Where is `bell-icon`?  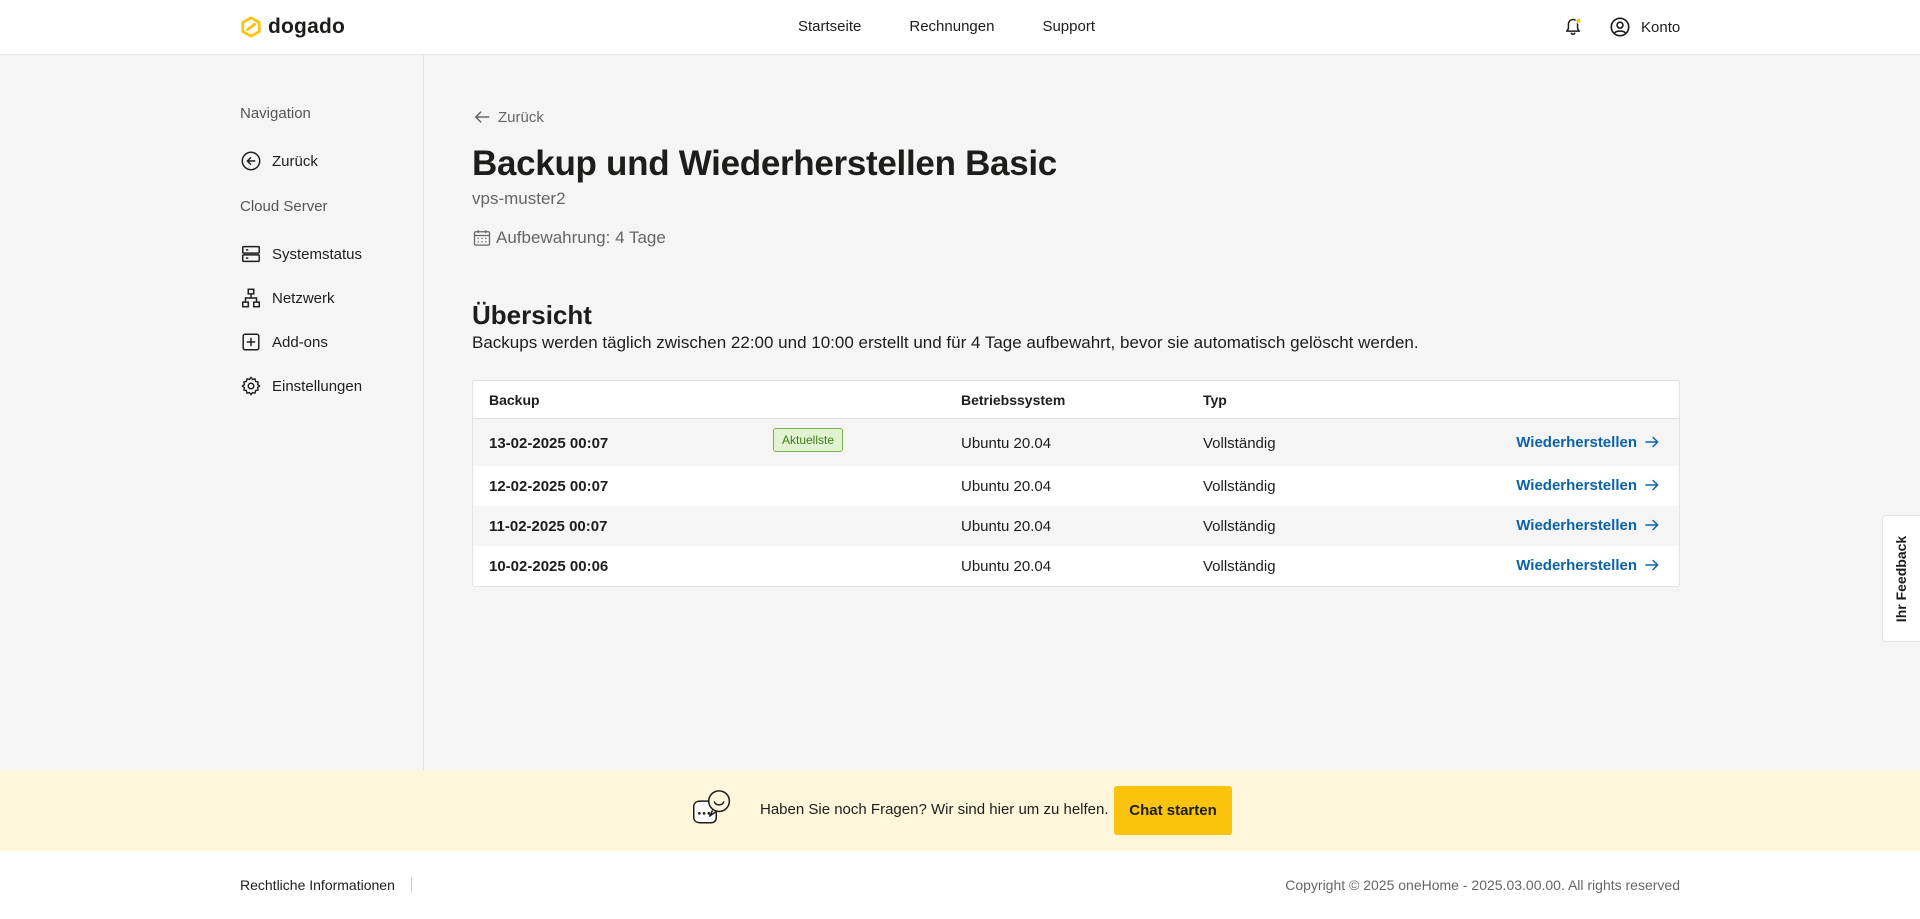
bell-icon is located at coordinates (1573, 27).